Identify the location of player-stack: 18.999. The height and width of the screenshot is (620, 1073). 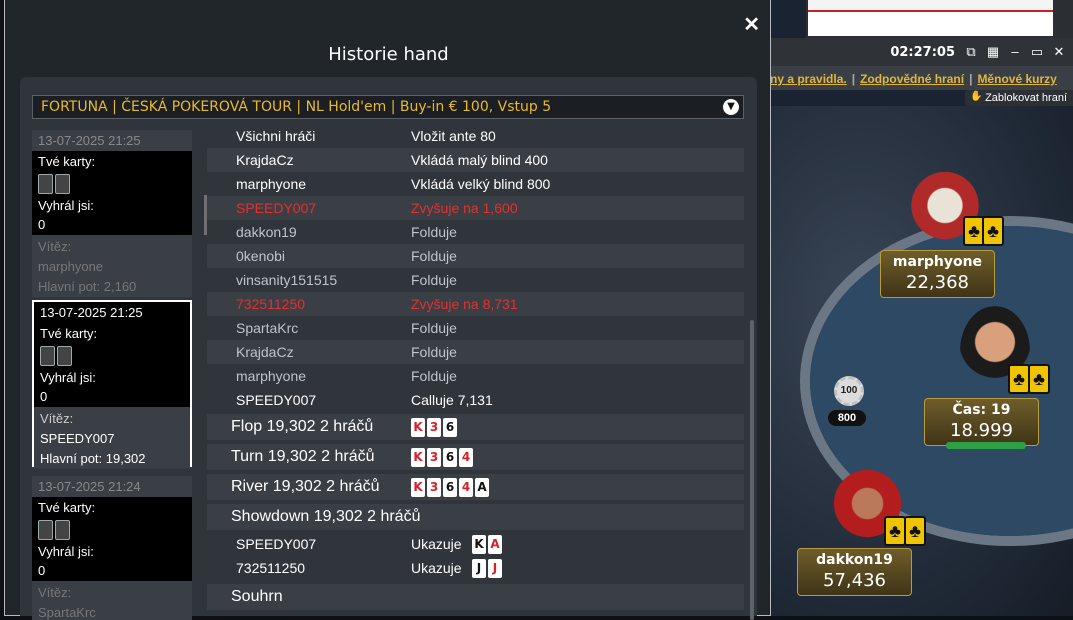
(981, 430).